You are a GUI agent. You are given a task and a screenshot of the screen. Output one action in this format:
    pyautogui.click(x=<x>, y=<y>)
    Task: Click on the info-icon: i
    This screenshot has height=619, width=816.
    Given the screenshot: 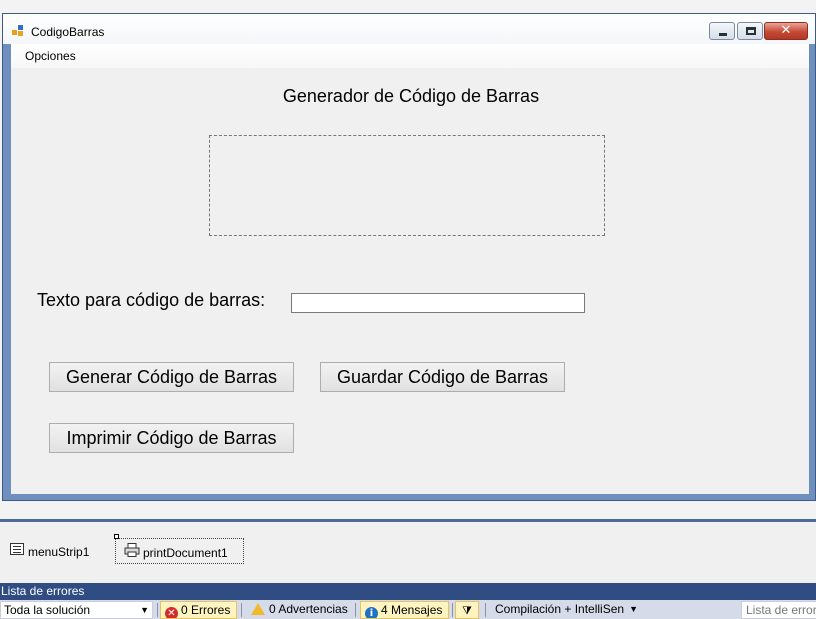 What is the action you would take?
    pyautogui.click(x=371, y=612)
    